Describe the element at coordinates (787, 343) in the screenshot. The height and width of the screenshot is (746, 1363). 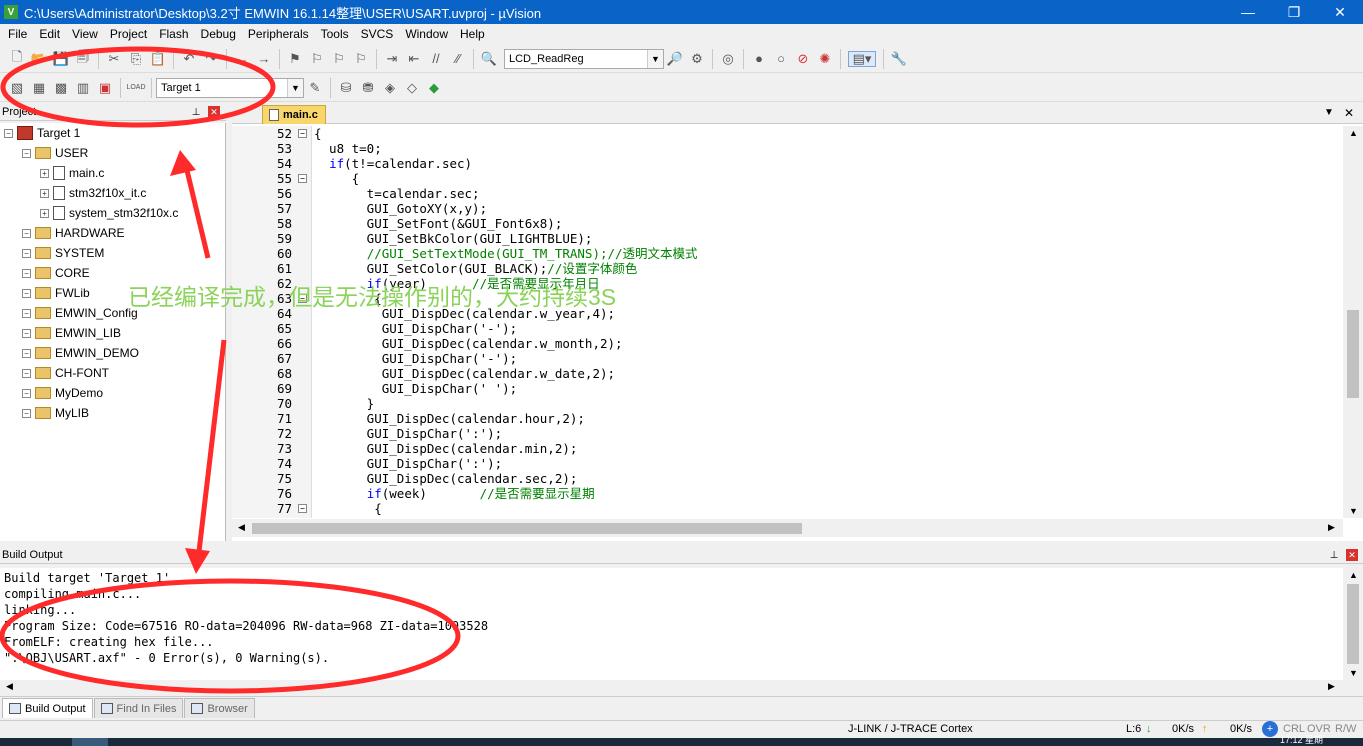
I see `code-line: 66 GUI_DispDec(calendar.w_month,2);` at that location.